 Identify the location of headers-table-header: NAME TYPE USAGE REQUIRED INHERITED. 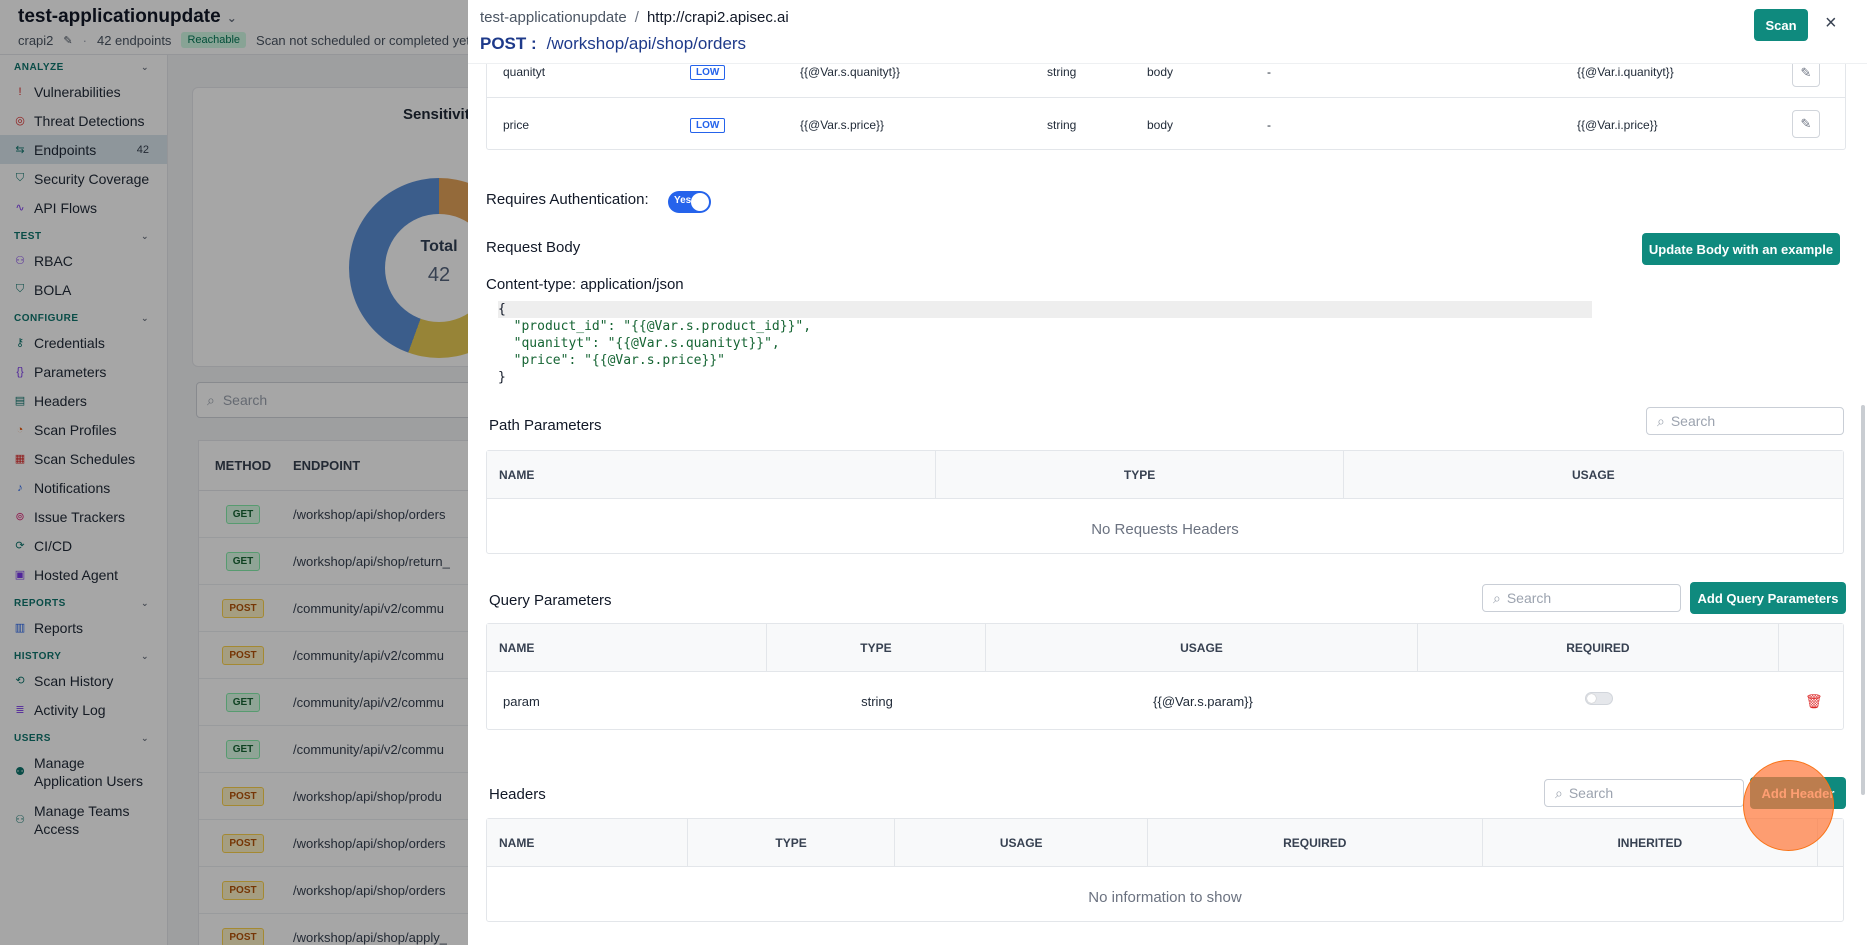
(1165, 843).